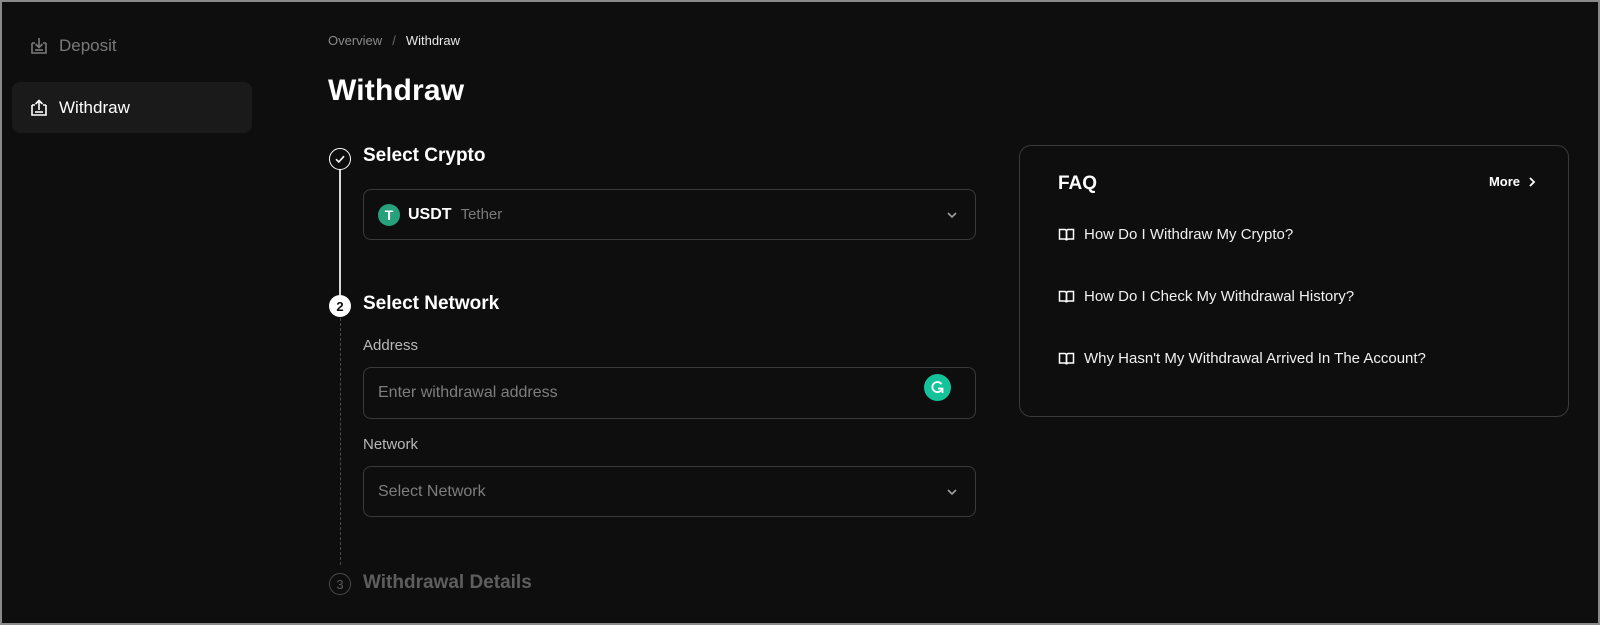 This screenshot has width=1600, height=625. I want to click on checkmark-icon, so click(340, 159).